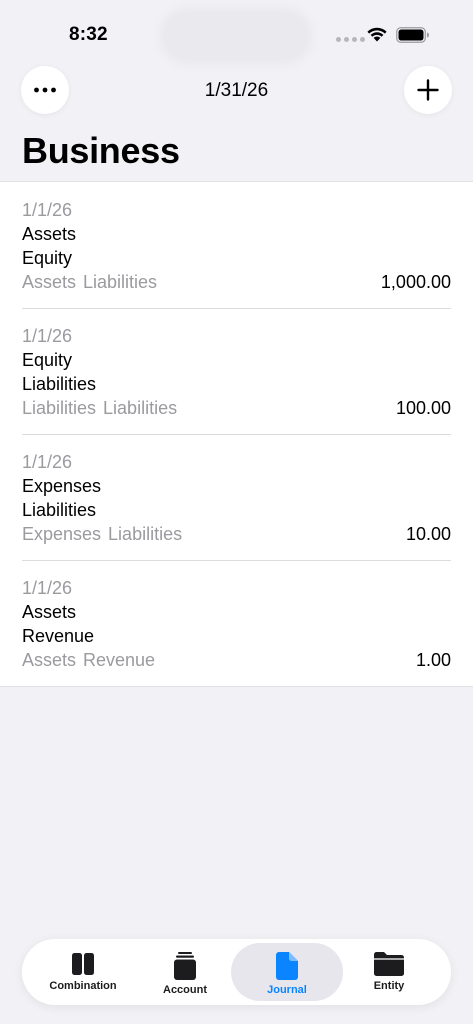 This screenshot has height=1024, width=473. I want to click on cellular-icon, so click(350, 39).